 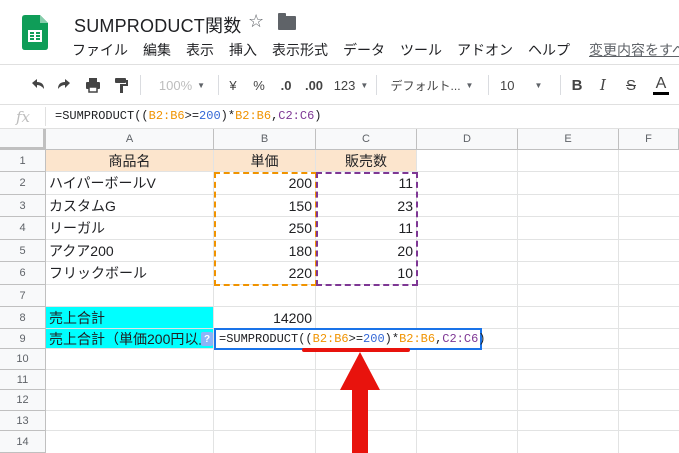 I want to click on menu-help: ヘルプ, so click(x=549, y=51).